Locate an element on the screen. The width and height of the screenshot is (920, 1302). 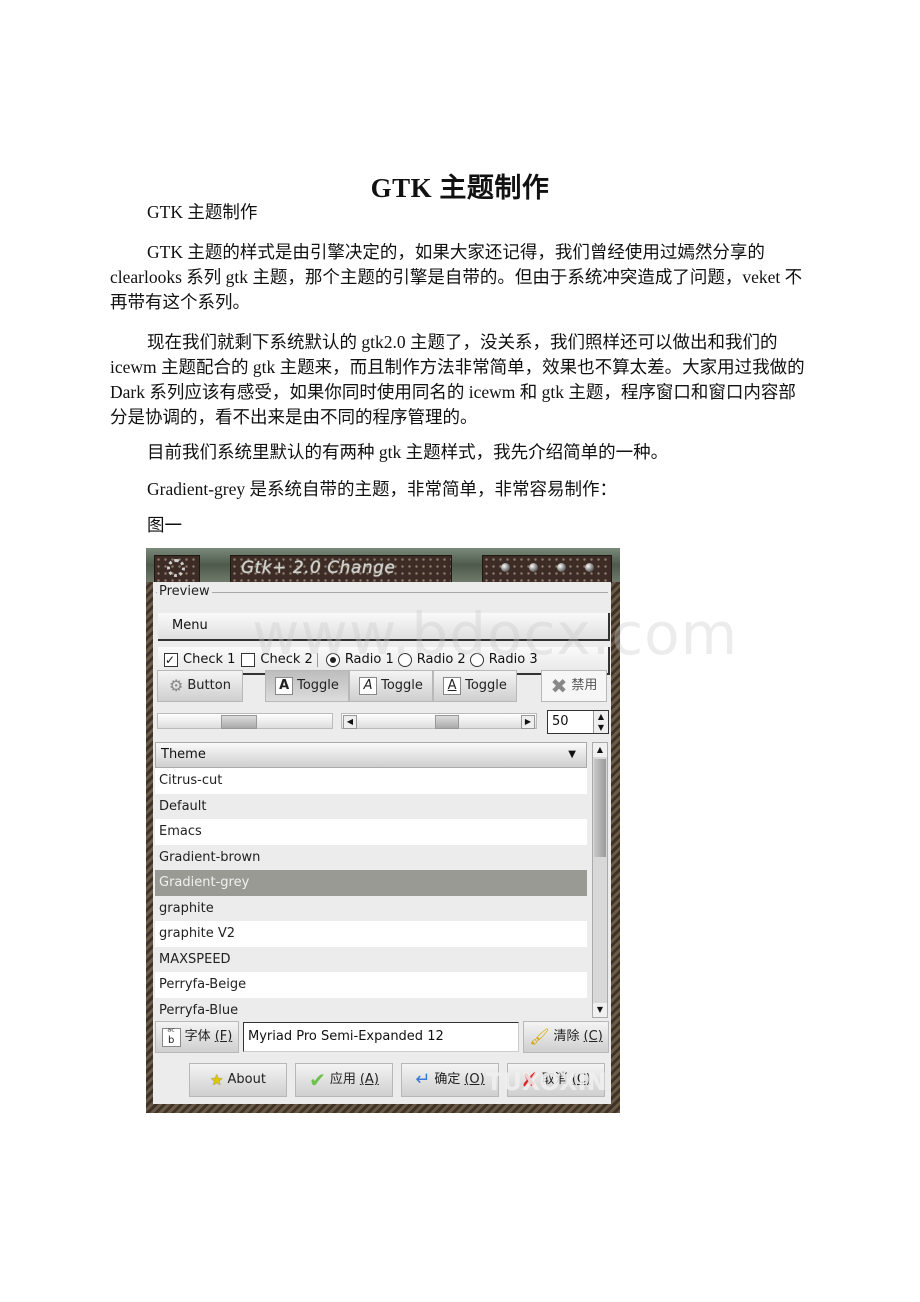
apply-button-label: 应用 is located at coordinates (342, 1079).